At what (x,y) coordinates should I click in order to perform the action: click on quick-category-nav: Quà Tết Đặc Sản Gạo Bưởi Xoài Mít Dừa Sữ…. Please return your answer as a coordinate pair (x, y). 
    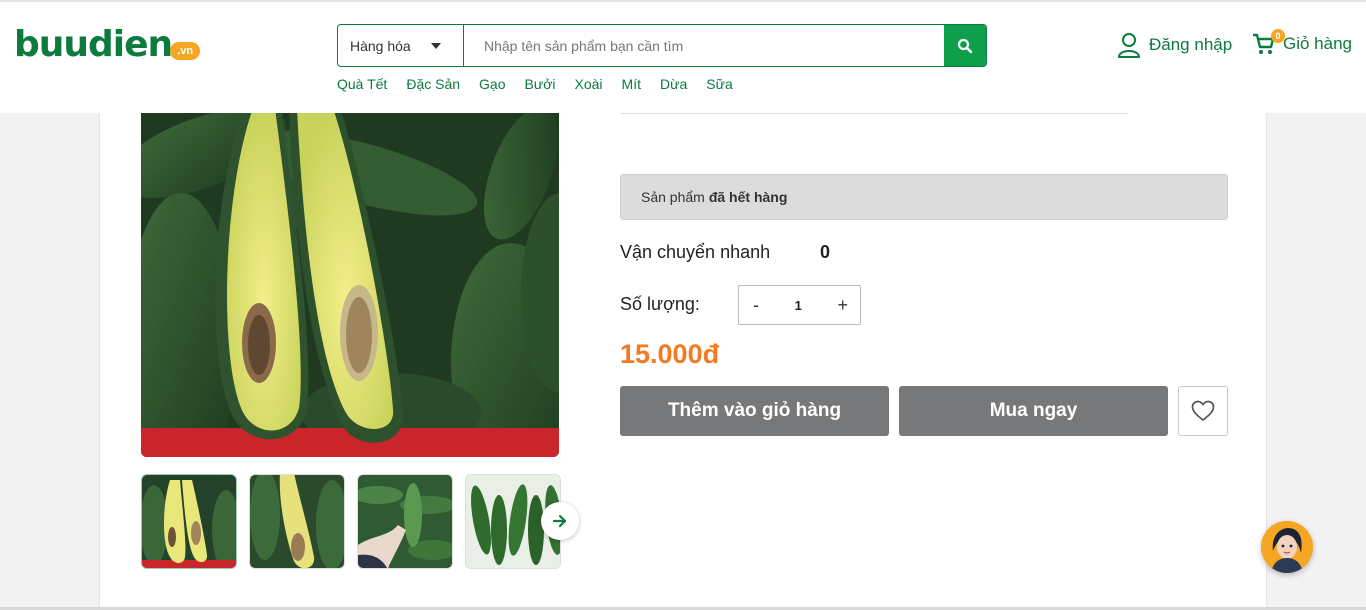
    Looking at the image, I should click on (544, 84).